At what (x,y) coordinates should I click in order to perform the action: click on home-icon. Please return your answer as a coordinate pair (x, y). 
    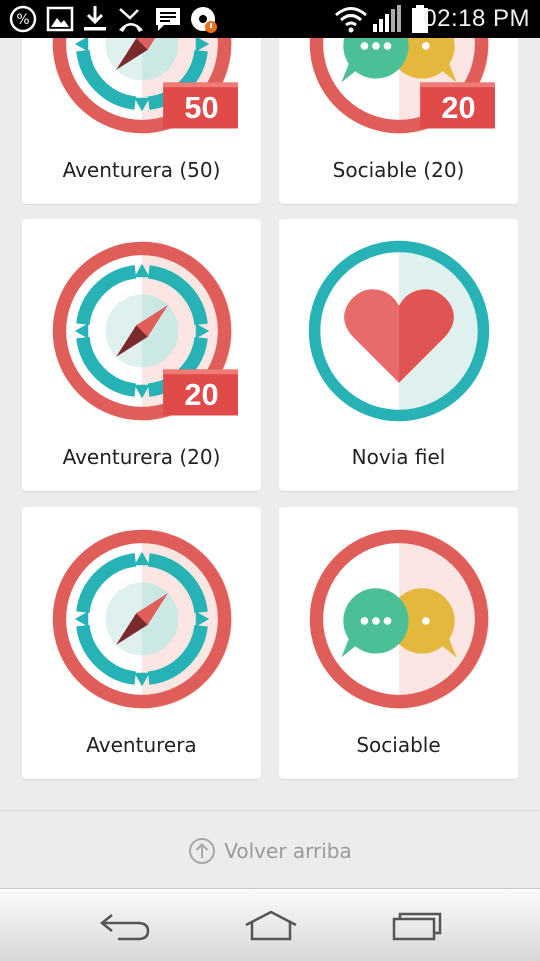
    Looking at the image, I should click on (271, 926).